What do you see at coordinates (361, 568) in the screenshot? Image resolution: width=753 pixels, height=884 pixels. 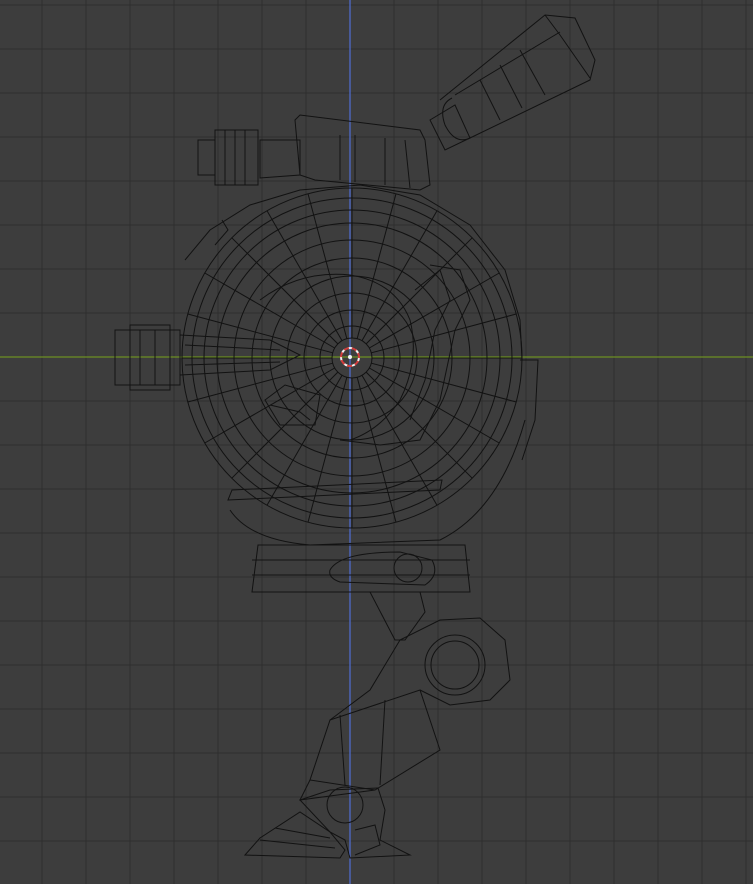 I see `hip-block` at bounding box center [361, 568].